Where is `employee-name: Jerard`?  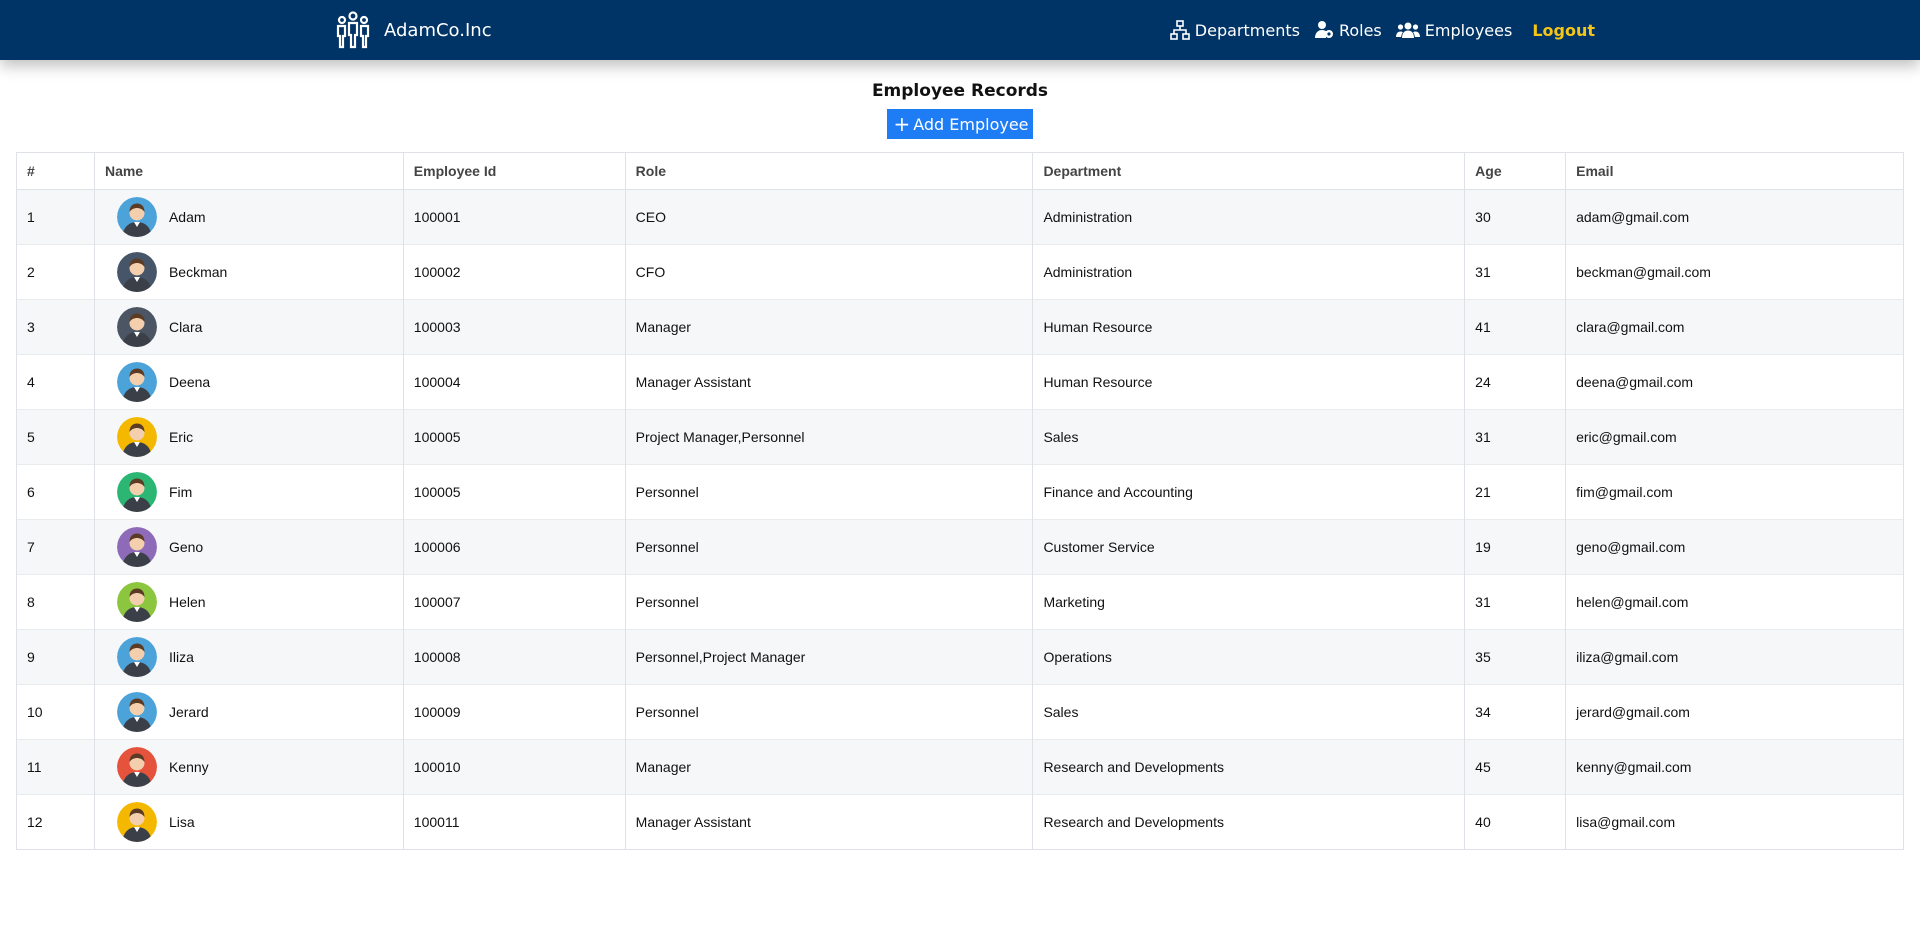
employee-name: Jerard is located at coordinates (188, 712).